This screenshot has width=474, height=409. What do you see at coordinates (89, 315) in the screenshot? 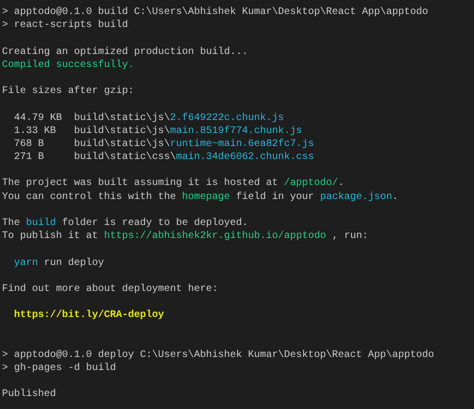
I see `terminal-line: https://bit.ly/CRA-deploy` at bounding box center [89, 315].